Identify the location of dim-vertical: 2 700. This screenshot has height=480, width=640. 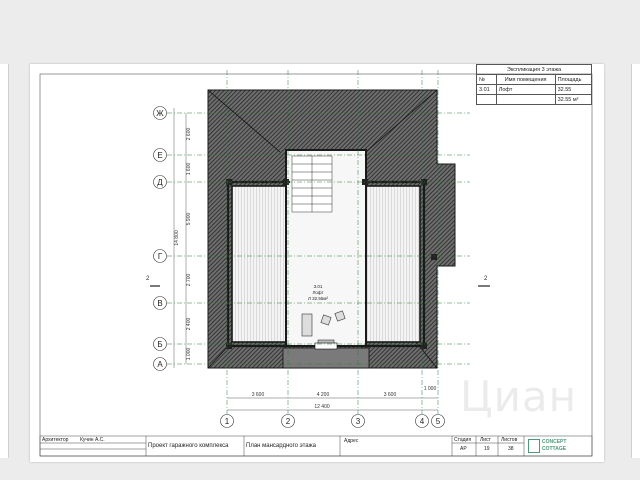
(189, 280).